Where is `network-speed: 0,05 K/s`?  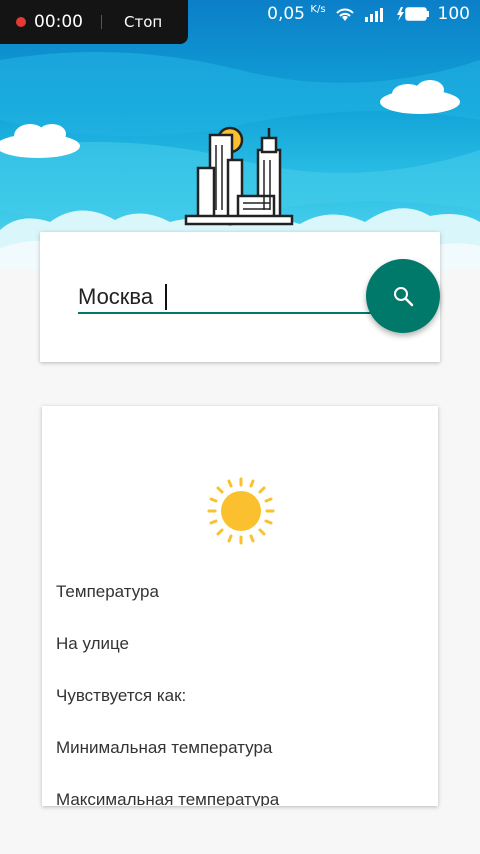
network-speed: 0,05 K/s is located at coordinates (296, 14).